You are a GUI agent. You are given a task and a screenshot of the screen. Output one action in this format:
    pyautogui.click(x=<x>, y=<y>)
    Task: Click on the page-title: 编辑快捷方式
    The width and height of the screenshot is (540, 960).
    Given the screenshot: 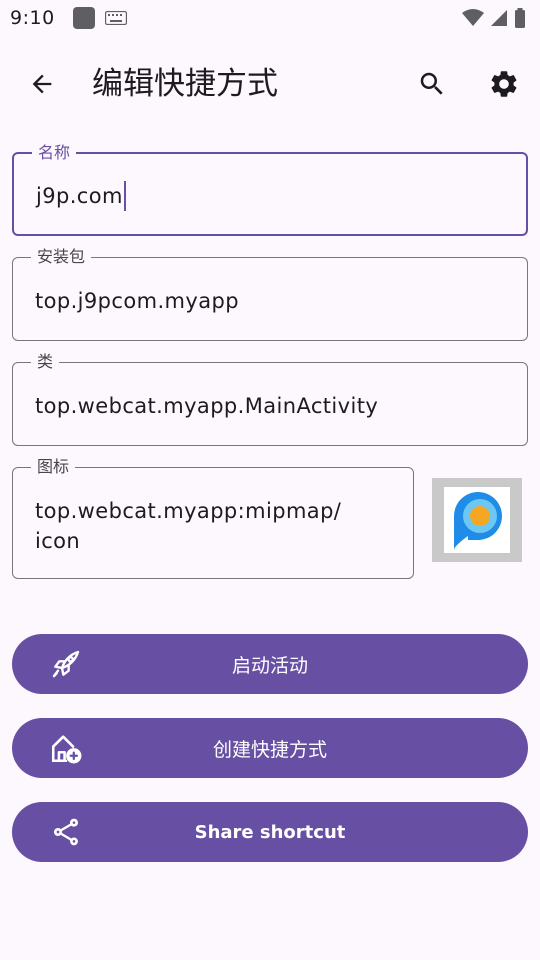 What is the action you would take?
    pyautogui.click(x=185, y=84)
    